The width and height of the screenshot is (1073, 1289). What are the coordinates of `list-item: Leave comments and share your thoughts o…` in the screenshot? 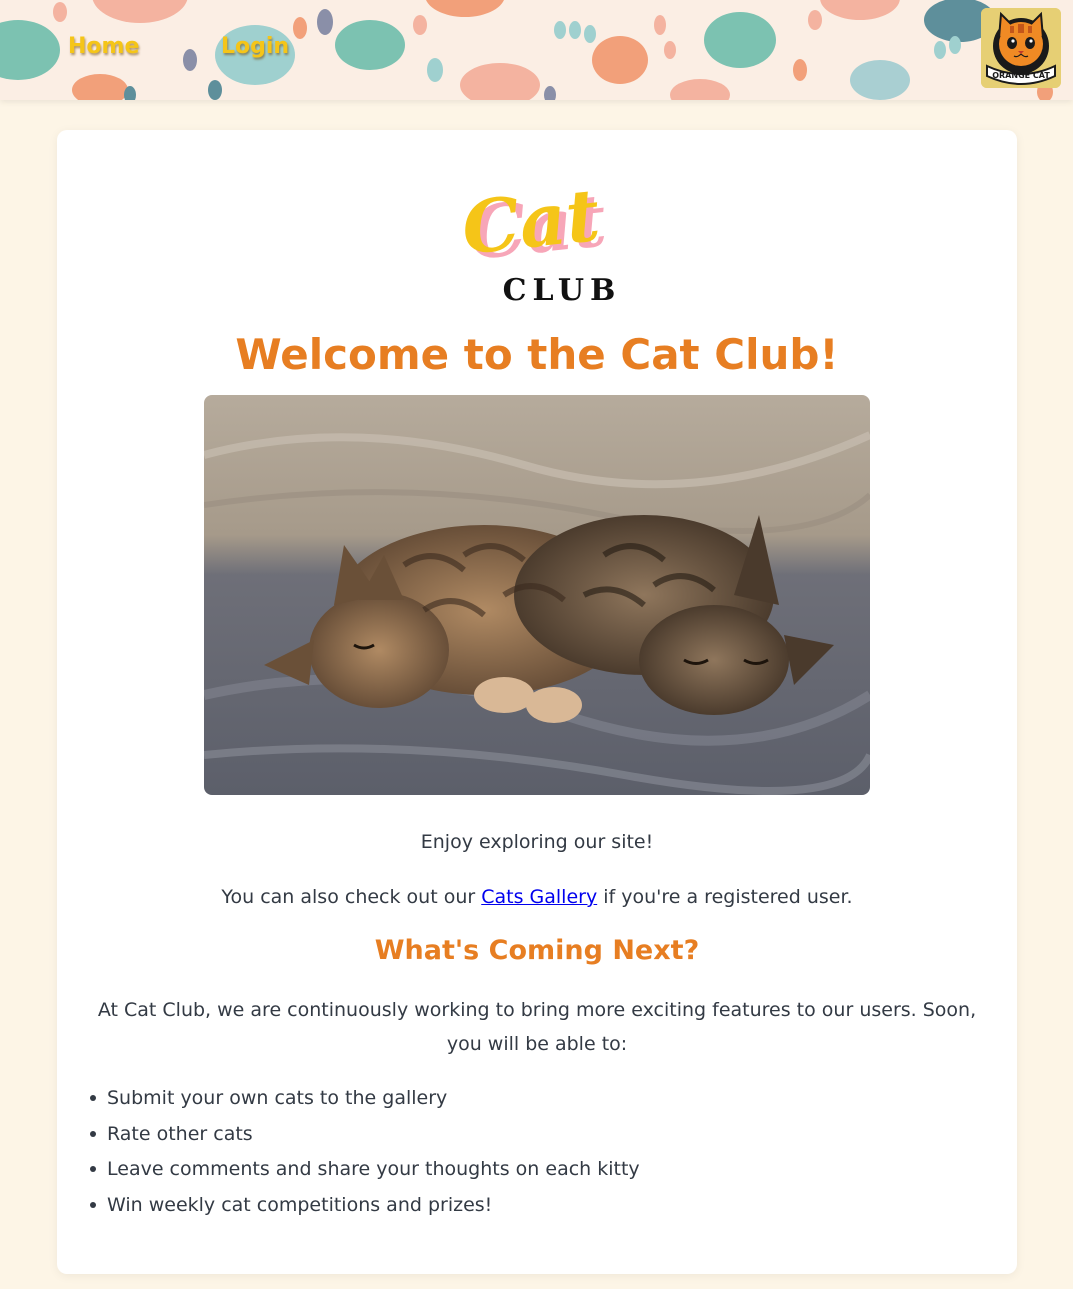 It's located at (363, 1171).